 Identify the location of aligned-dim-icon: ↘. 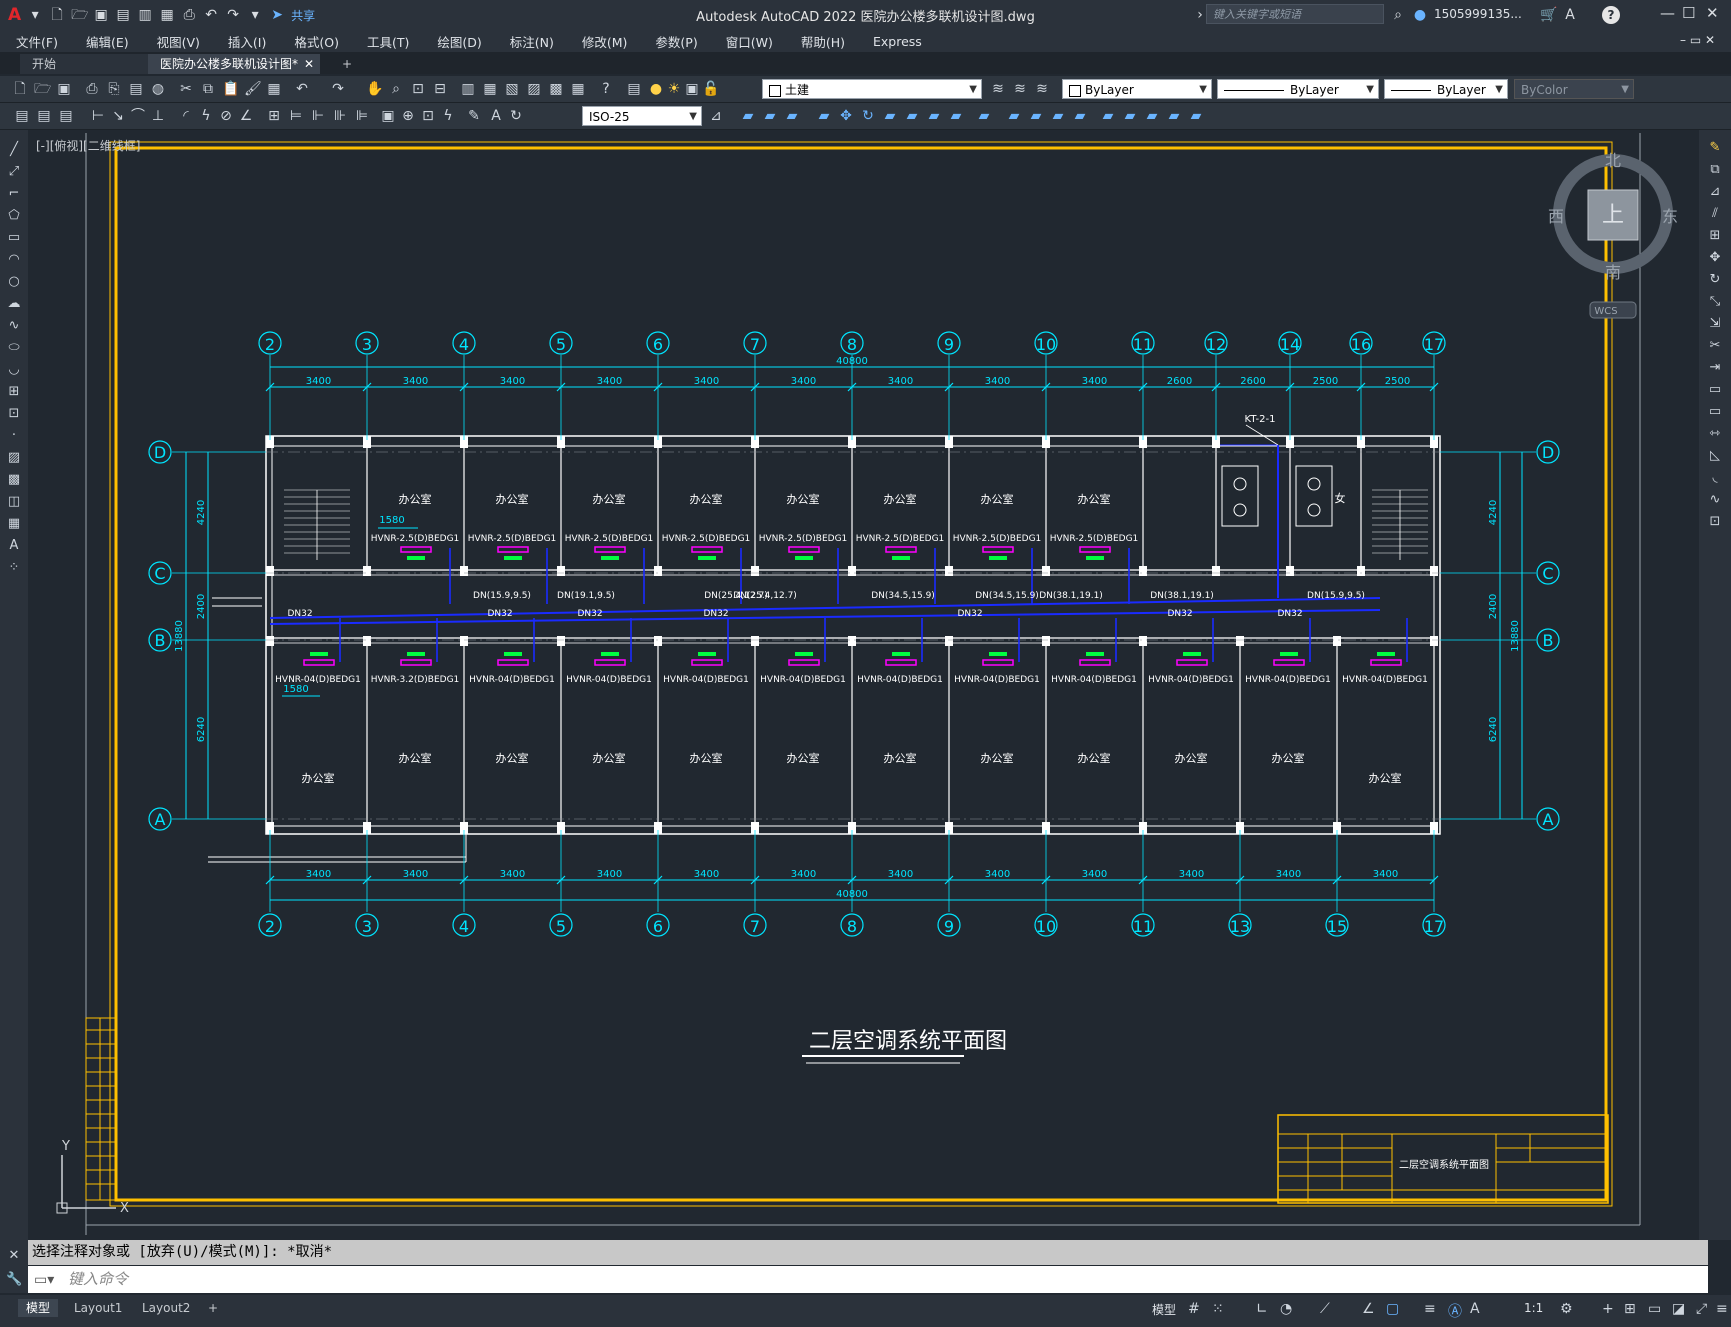
(118, 116).